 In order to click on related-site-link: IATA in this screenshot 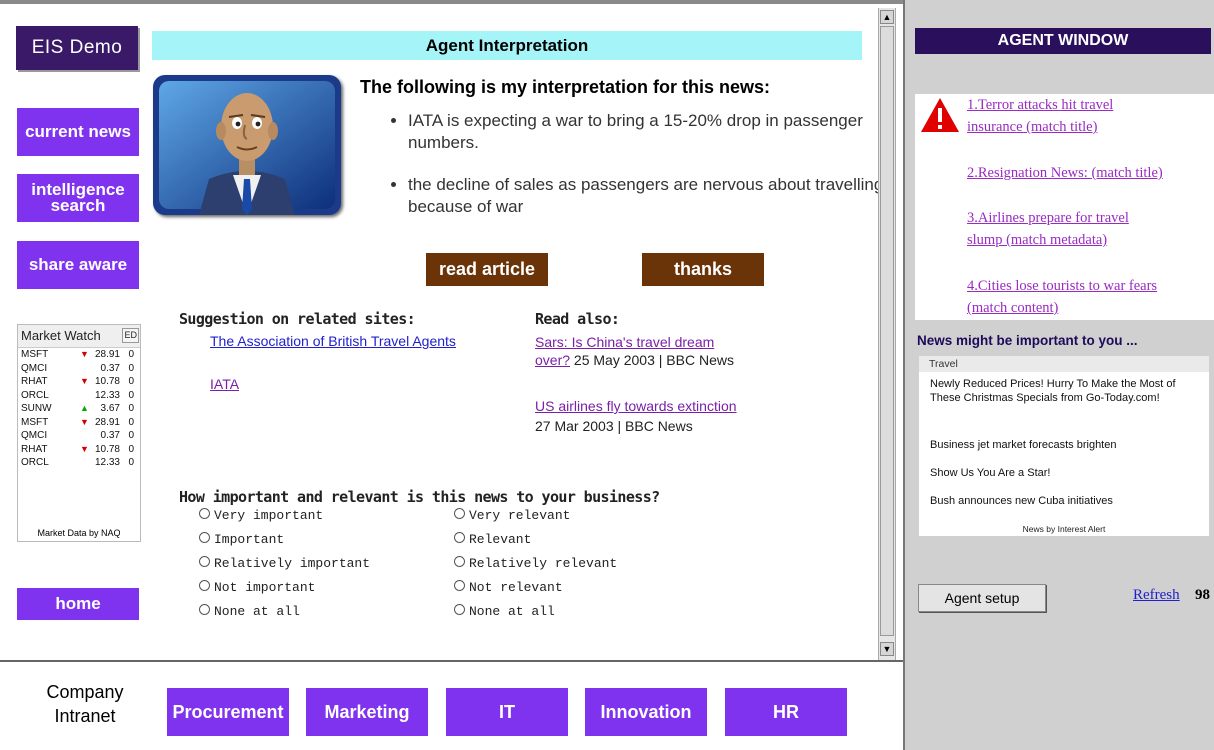, I will do `click(224, 384)`.